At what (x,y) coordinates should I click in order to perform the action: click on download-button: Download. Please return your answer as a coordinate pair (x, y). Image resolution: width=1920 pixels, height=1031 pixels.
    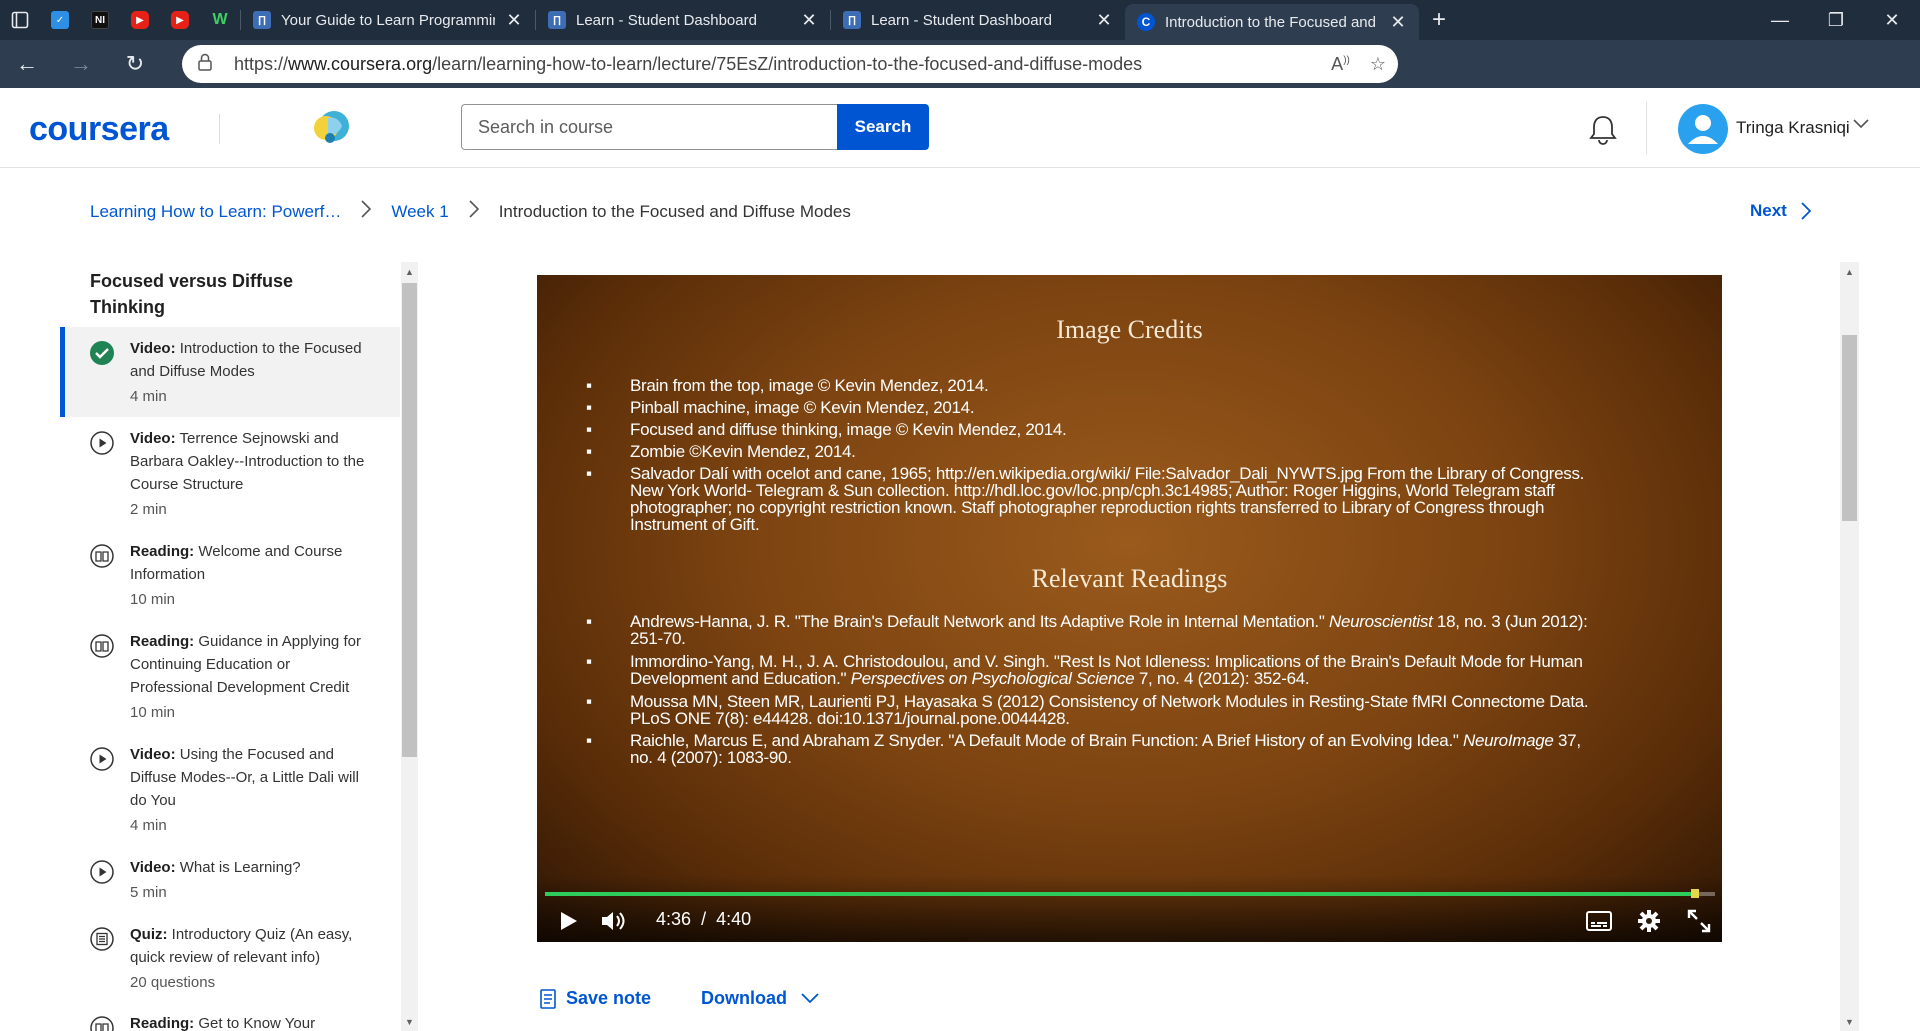
    Looking at the image, I should click on (760, 998).